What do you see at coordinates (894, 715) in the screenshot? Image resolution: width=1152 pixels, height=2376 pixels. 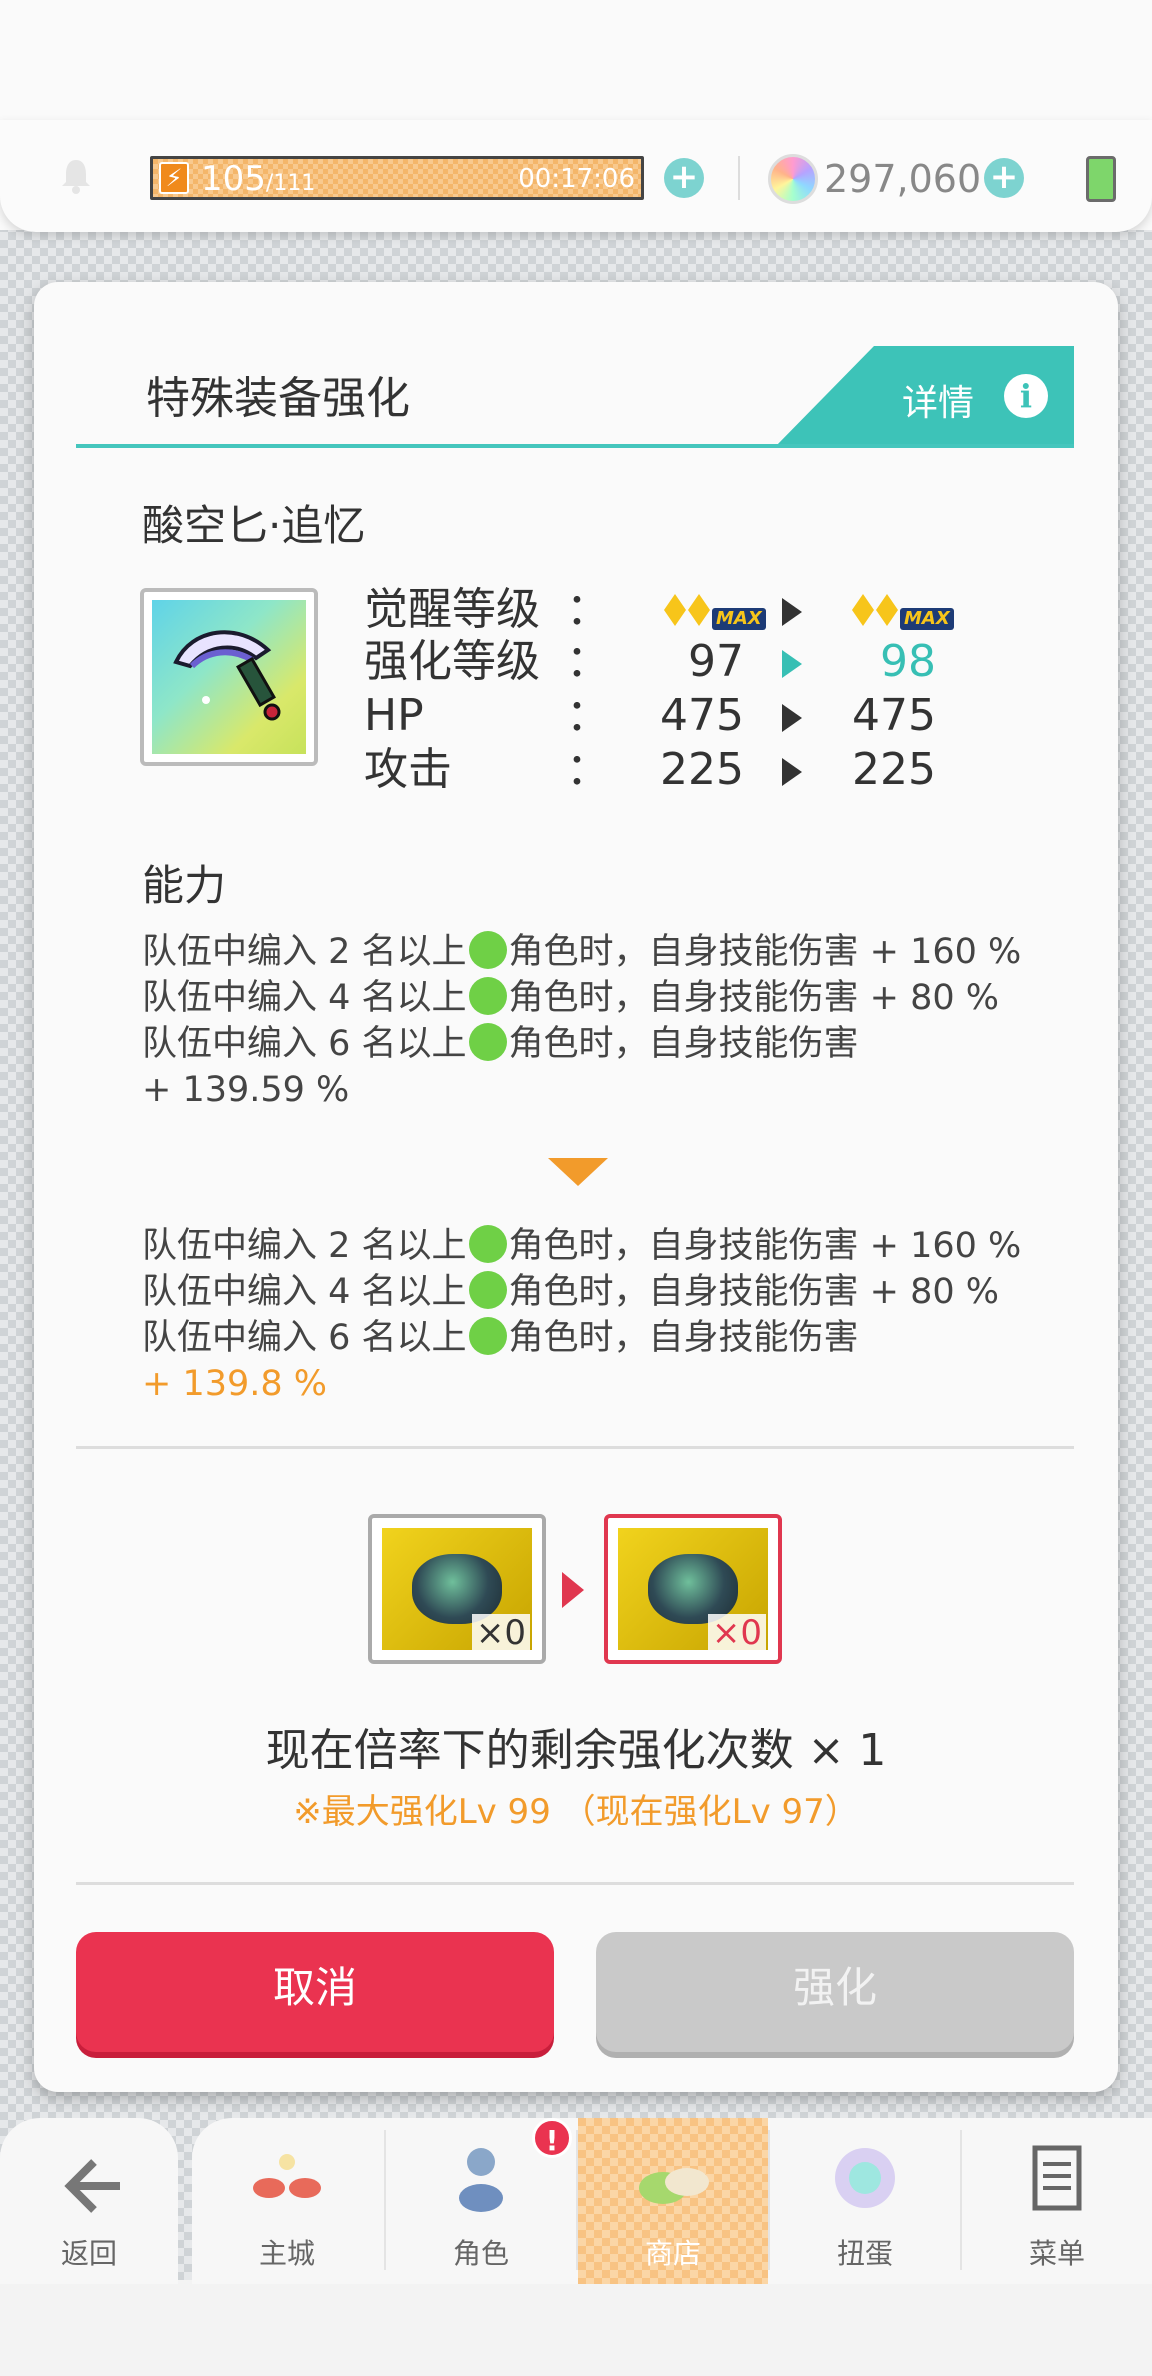 I see `stat-after: 475` at bounding box center [894, 715].